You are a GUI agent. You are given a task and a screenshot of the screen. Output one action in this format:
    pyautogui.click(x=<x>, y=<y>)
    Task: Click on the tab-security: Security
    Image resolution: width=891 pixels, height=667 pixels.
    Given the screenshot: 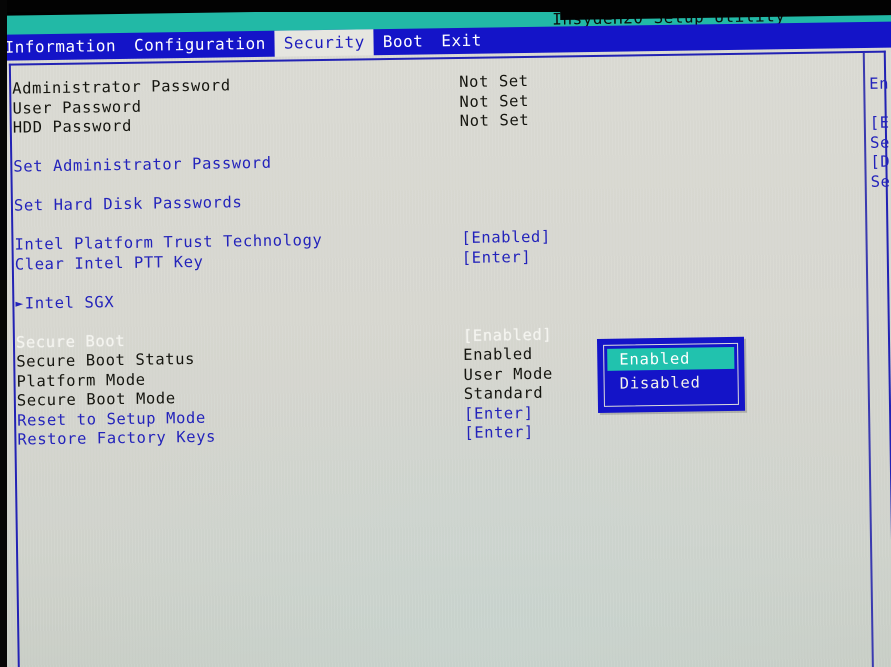 What is the action you would take?
    pyautogui.click(x=324, y=43)
    